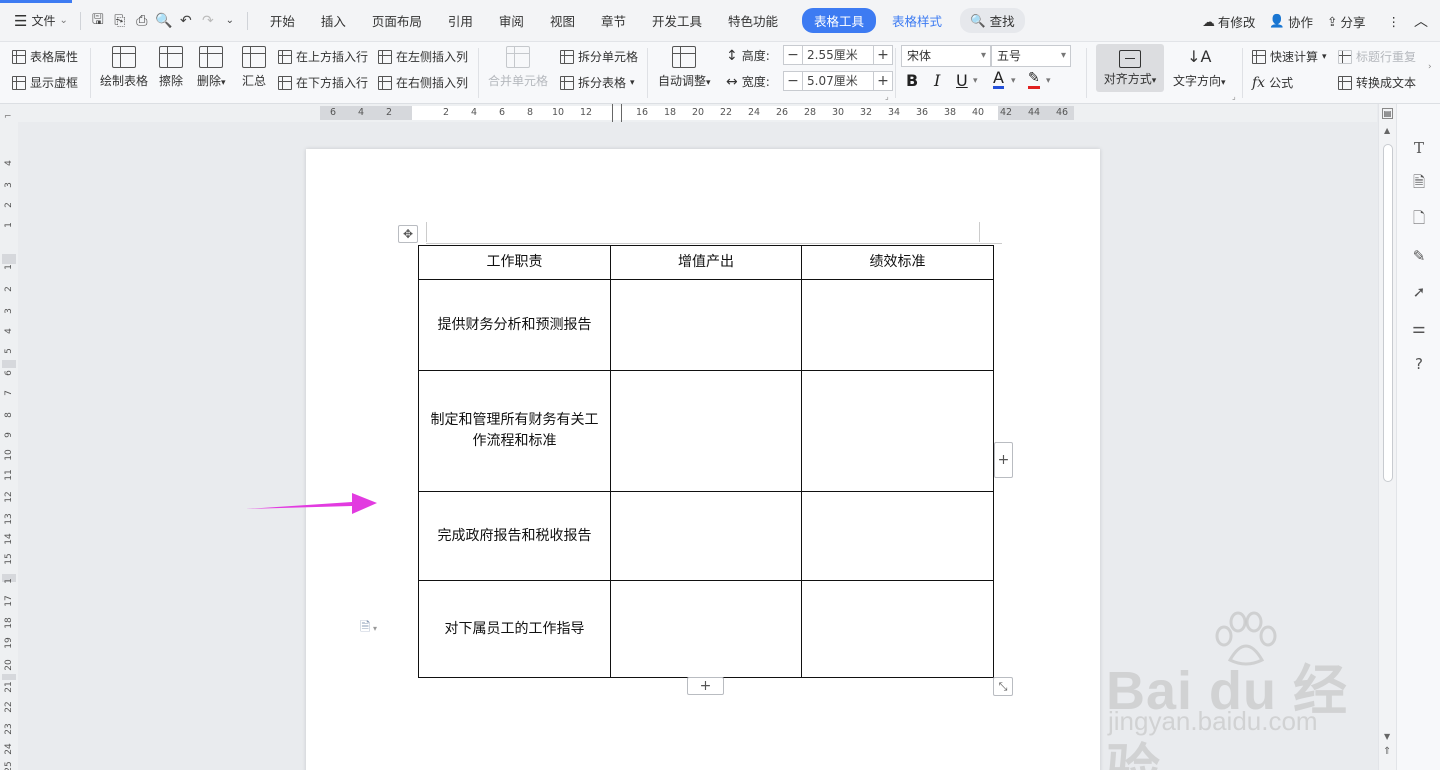  What do you see at coordinates (1034, 79) in the screenshot?
I see `highlight-icon: ✎` at bounding box center [1034, 79].